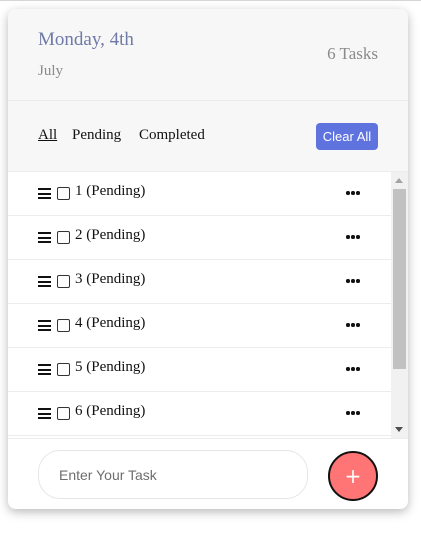 The image size is (421, 541). Describe the element at coordinates (199, 414) in the screenshot. I see `task-row: 6 (Pending)` at that location.